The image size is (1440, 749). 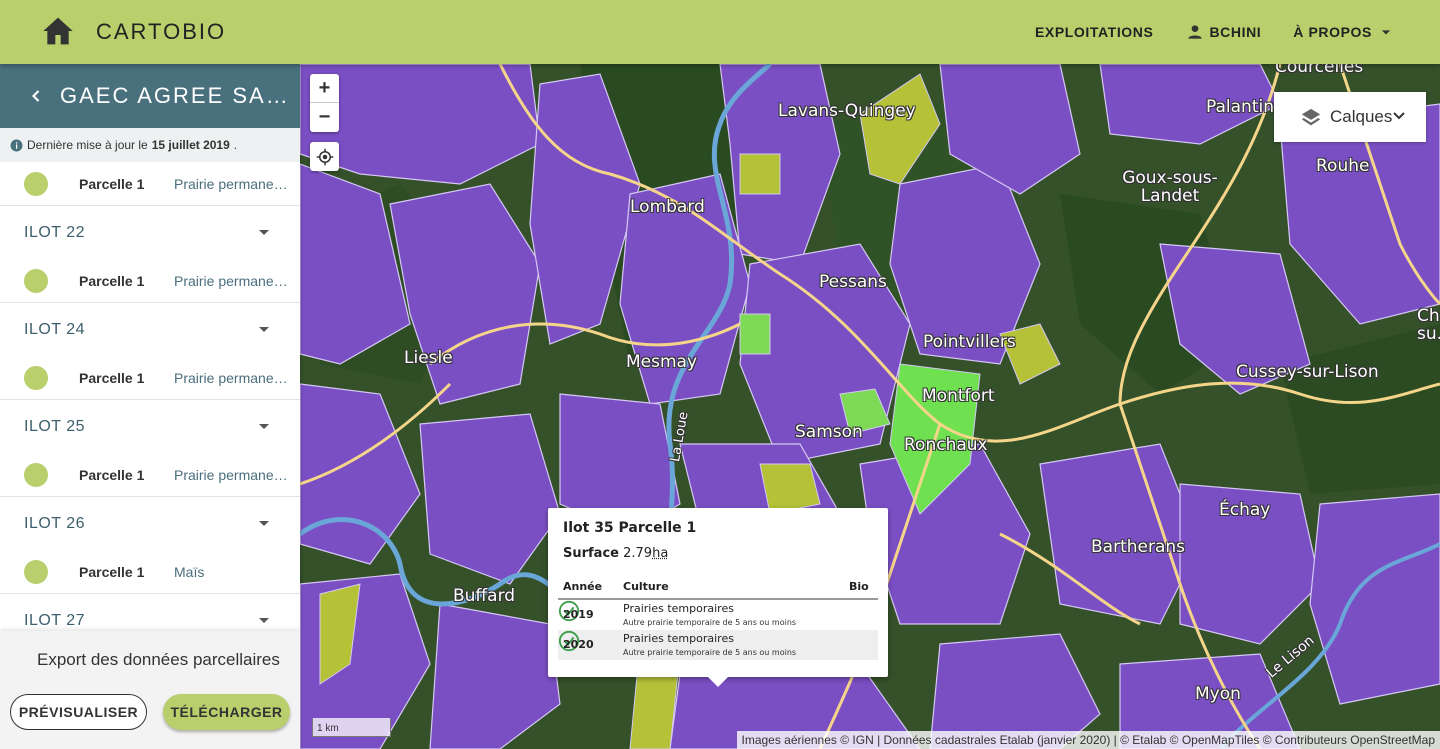 What do you see at coordinates (829, 432) in the screenshot?
I see `place-label: Samson` at bounding box center [829, 432].